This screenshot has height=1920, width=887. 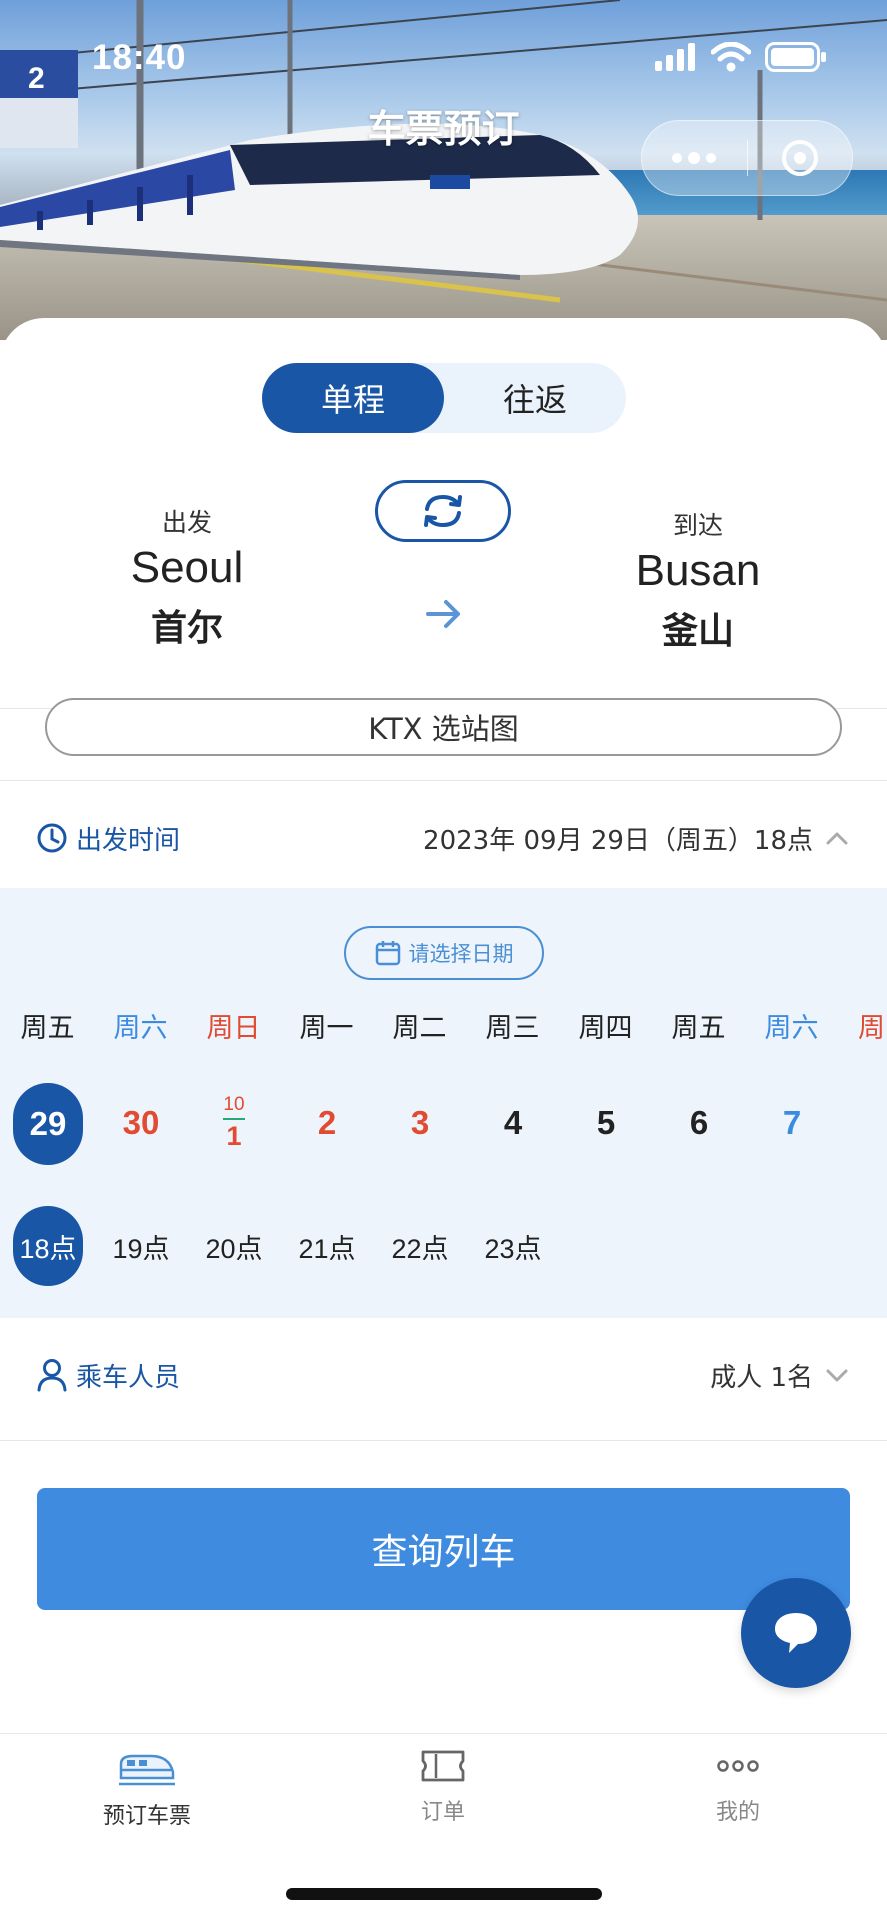 What do you see at coordinates (147, 1803) in the screenshot?
I see `tab-book-tickets: 预订车票` at bounding box center [147, 1803].